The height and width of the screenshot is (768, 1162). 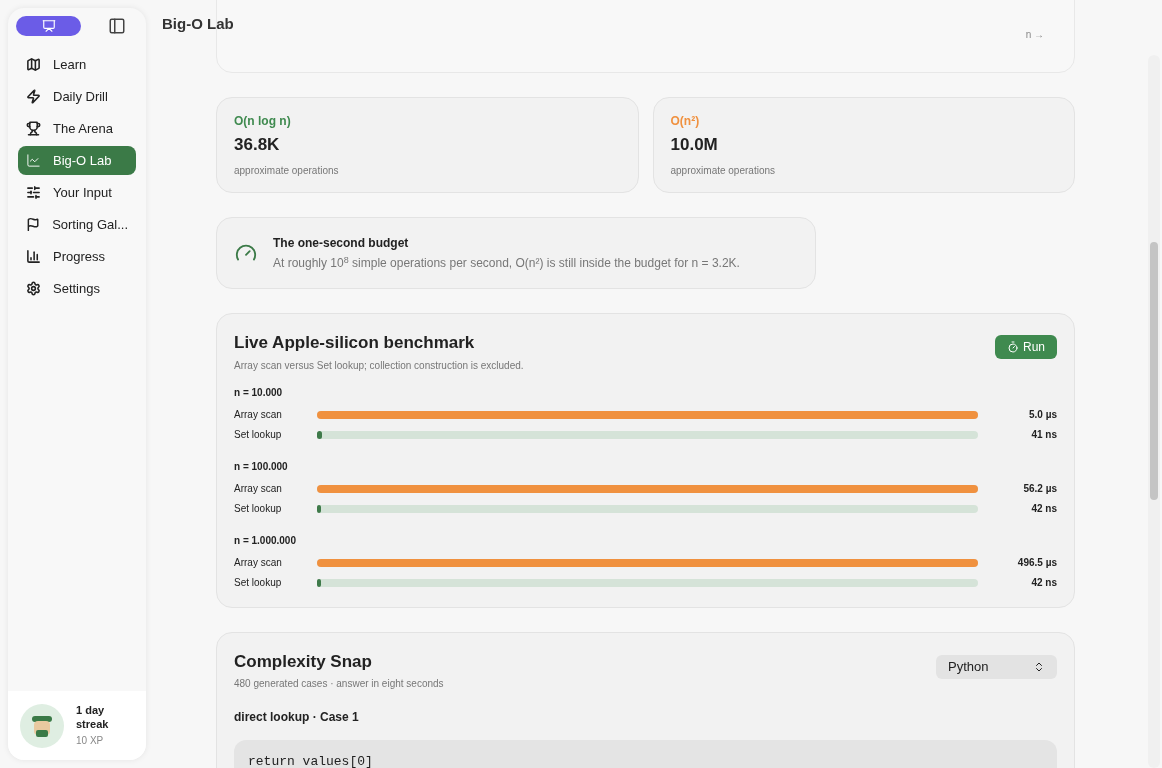 What do you see at coordinates (1026, 347) in the screenshot?
I see `run-button: Run` at bounding box center [1026, 347].